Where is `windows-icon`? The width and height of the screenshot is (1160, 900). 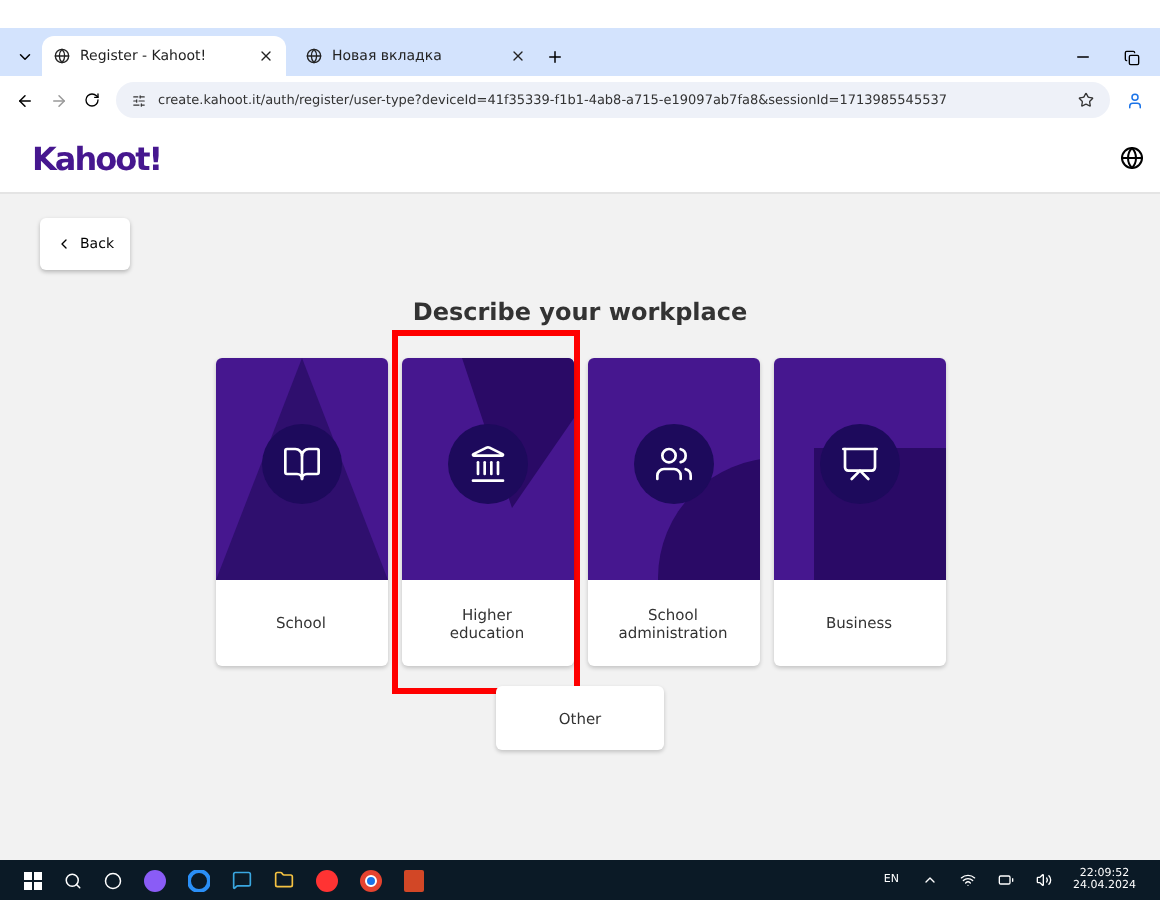
windows-icon is located at coordinates (33, 880).